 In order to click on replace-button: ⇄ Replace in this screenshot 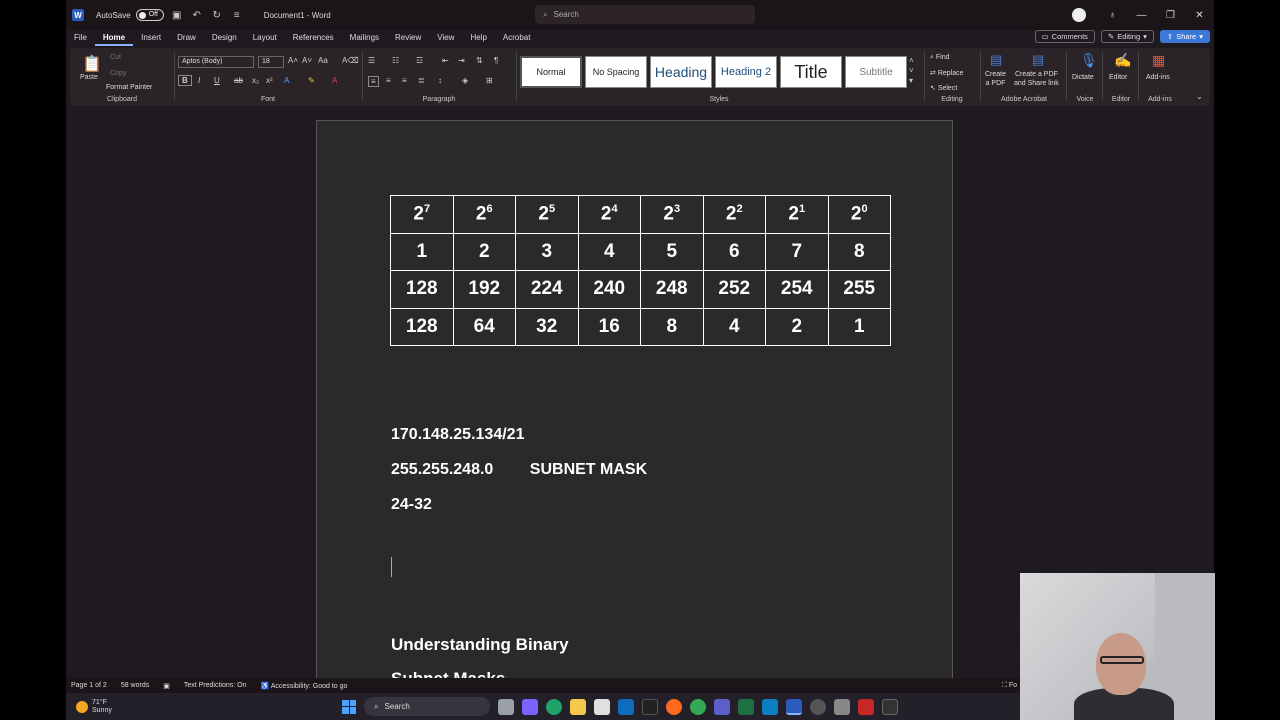, I will do `click(947, 73)`.